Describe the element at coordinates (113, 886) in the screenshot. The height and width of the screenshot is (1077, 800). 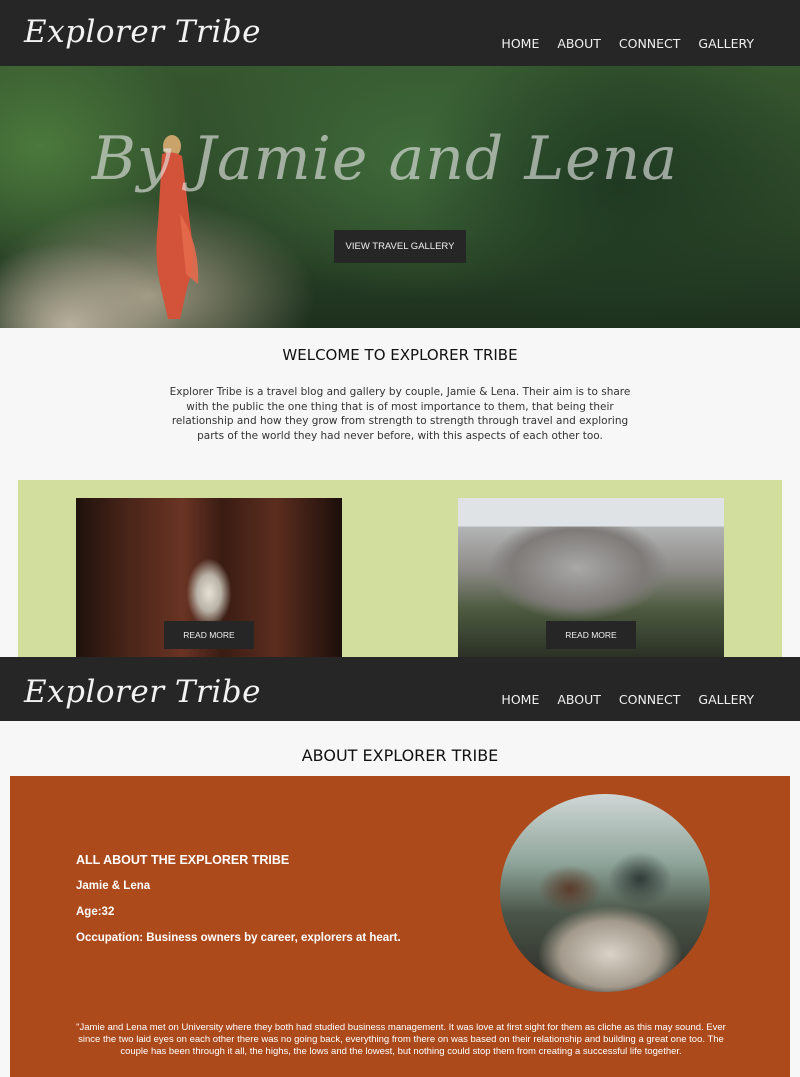
I see `about-names: Jamie & Lena` at that location.